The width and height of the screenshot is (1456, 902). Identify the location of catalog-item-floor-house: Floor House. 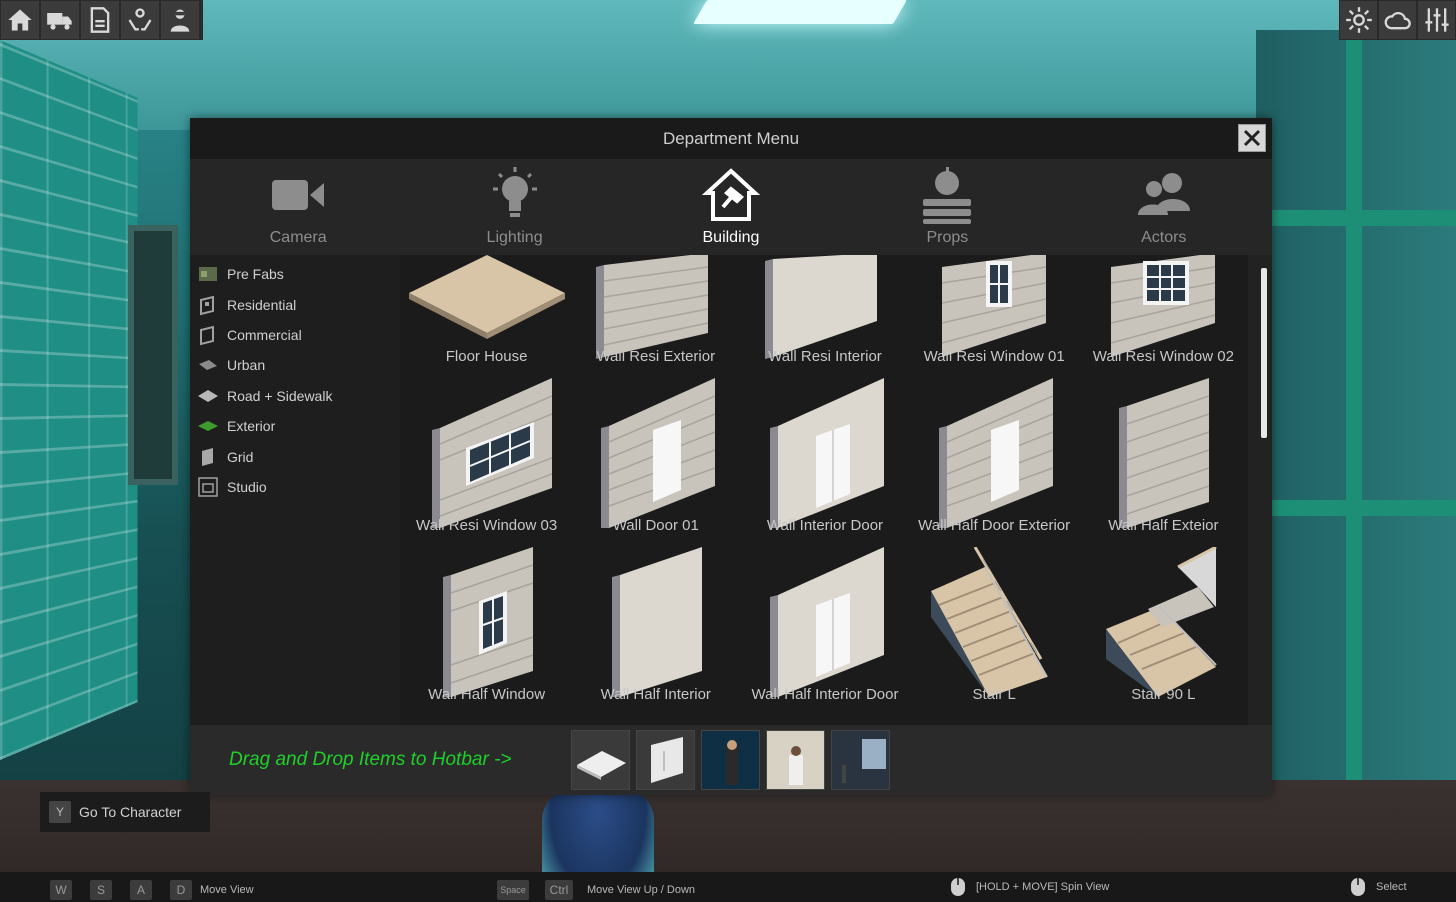
(486, 314).